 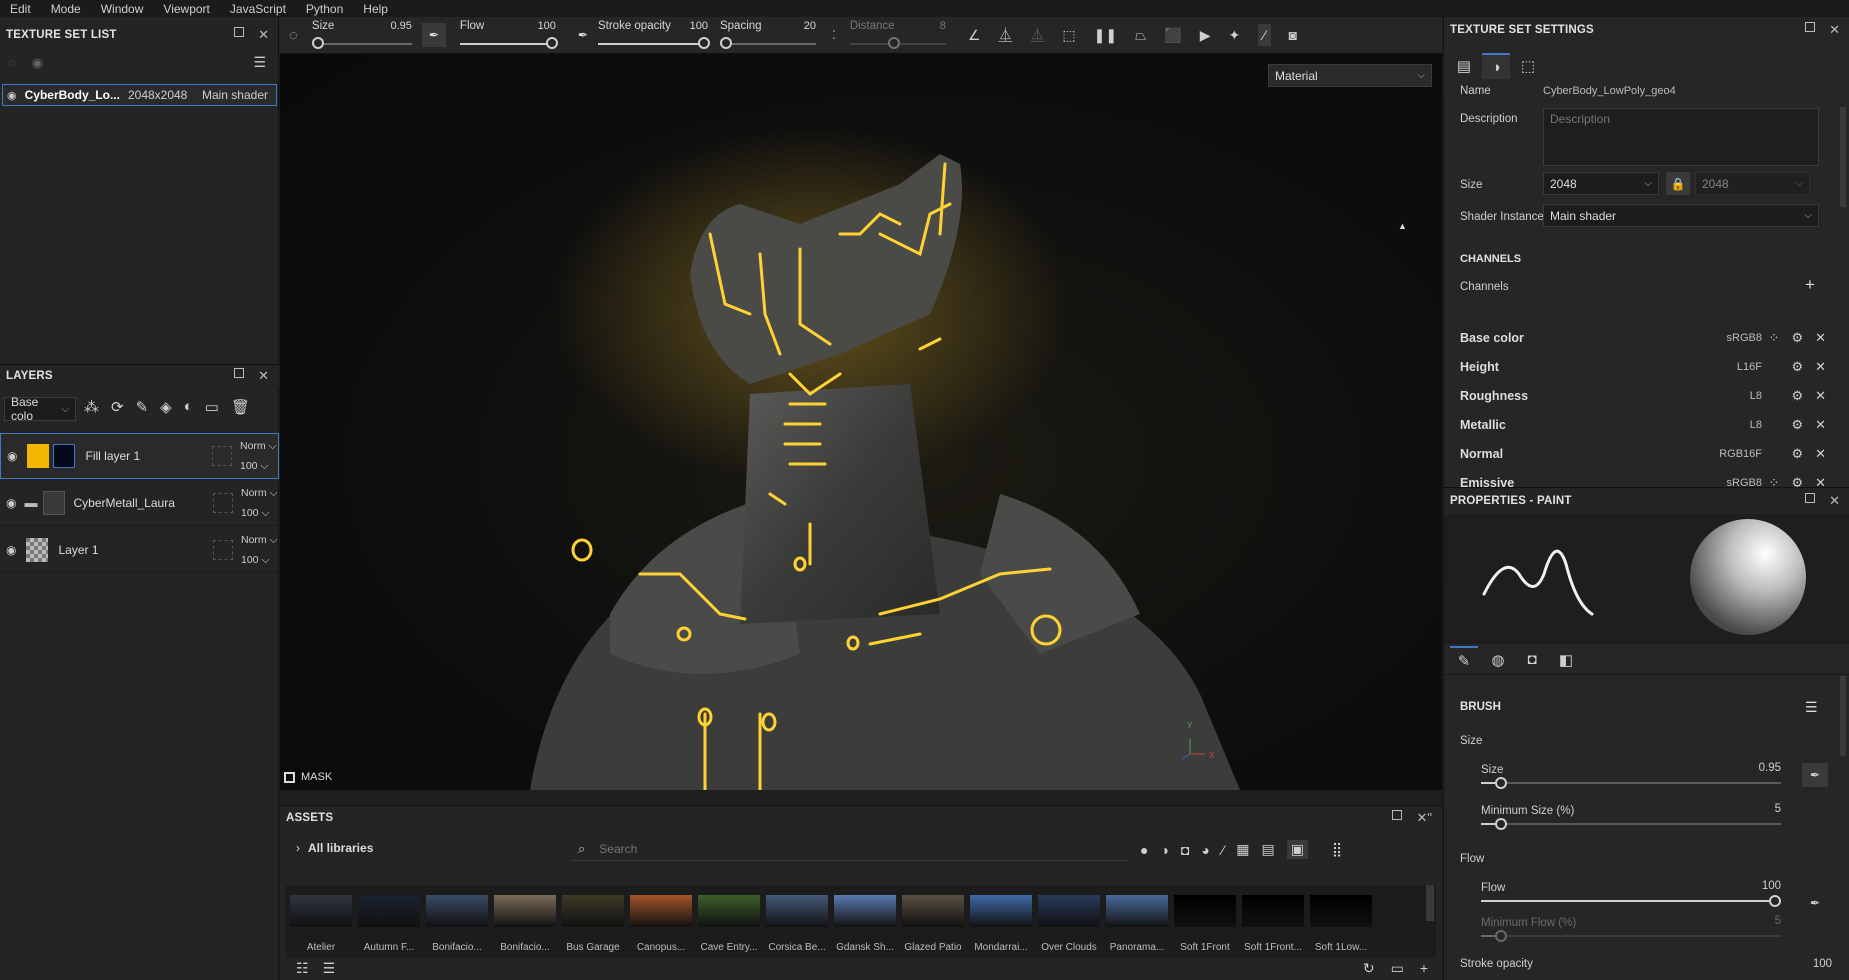 I want to click on mask-toggle: MASK, so click(x=308, y=777).